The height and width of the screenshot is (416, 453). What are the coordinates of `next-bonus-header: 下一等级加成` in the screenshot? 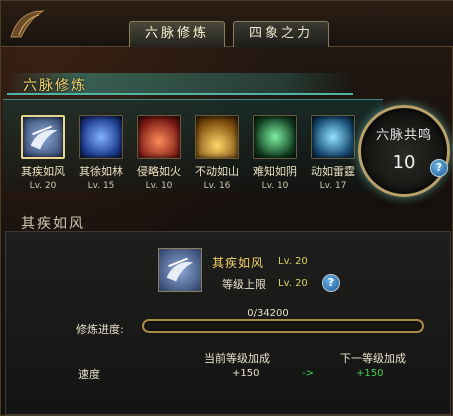 It's located at (373, 358).